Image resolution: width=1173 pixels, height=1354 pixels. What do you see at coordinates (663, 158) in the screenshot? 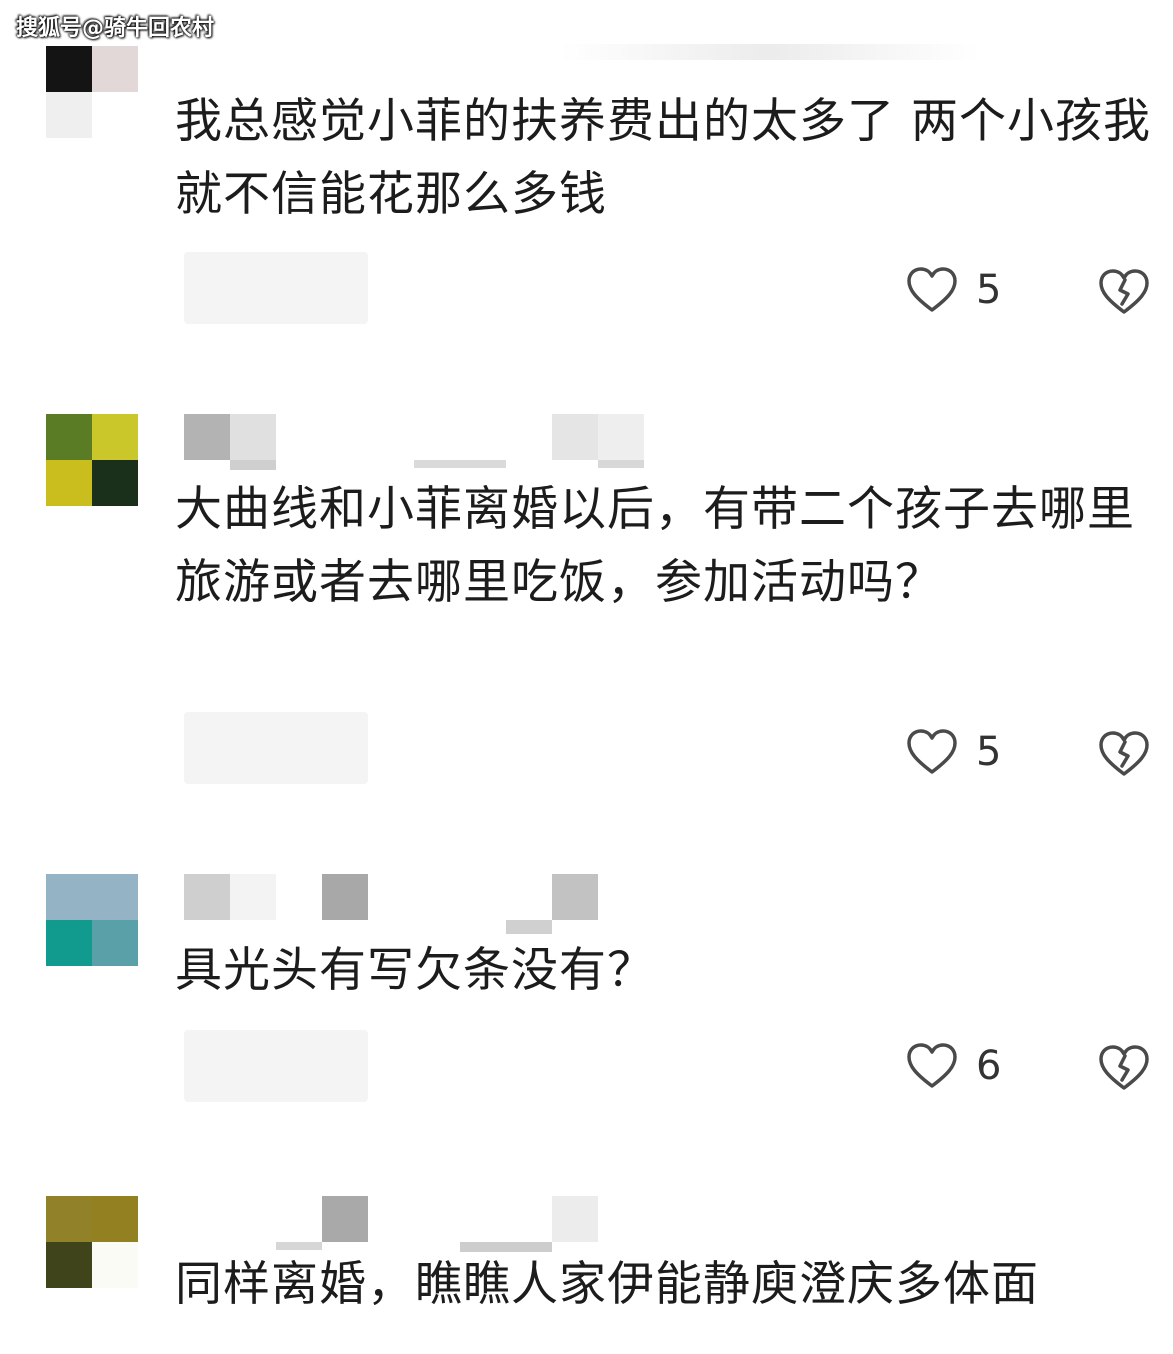
I see `comment-text: 我总感觉小菲的扶养费出的太多了 两个小孩我就不信能花那么多钱` at bounding box center [663, 158].